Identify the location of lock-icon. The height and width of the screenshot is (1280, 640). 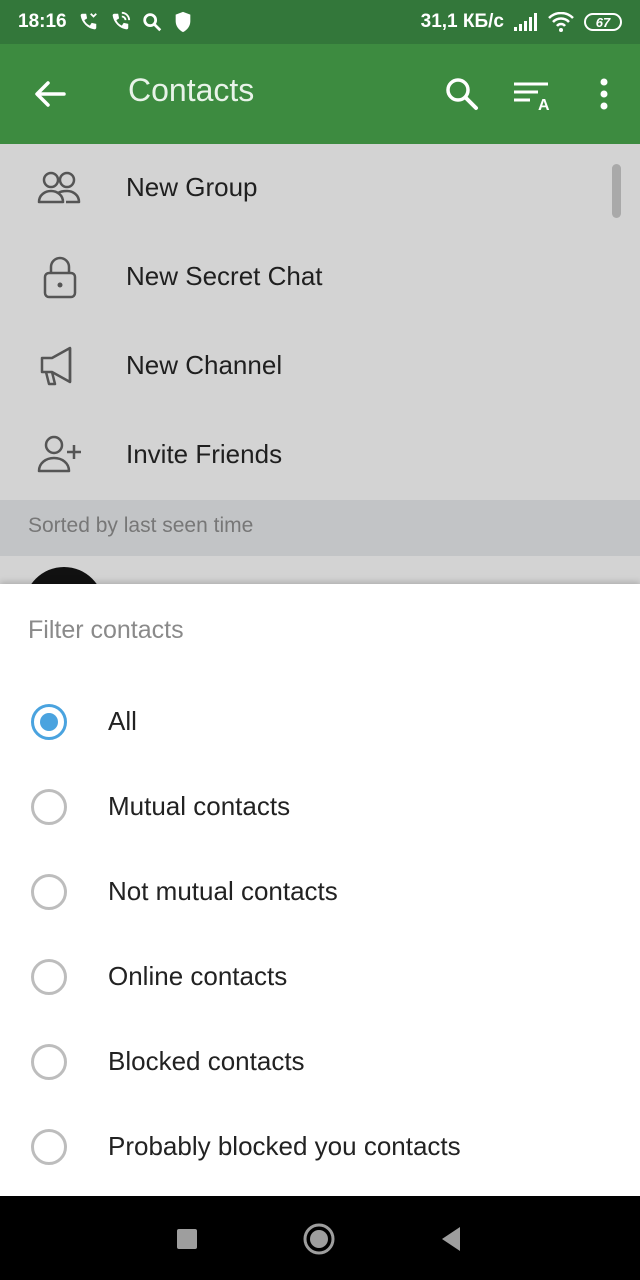
(60, 277).